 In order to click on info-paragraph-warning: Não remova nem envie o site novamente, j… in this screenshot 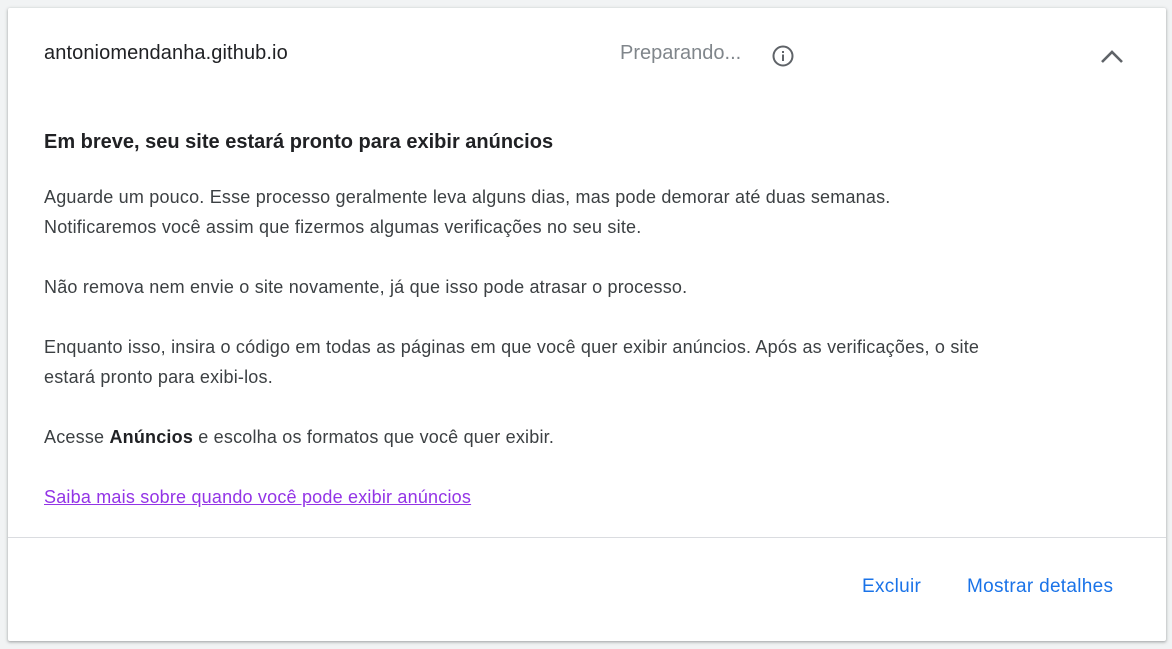, I will do `click(366, 287)`.